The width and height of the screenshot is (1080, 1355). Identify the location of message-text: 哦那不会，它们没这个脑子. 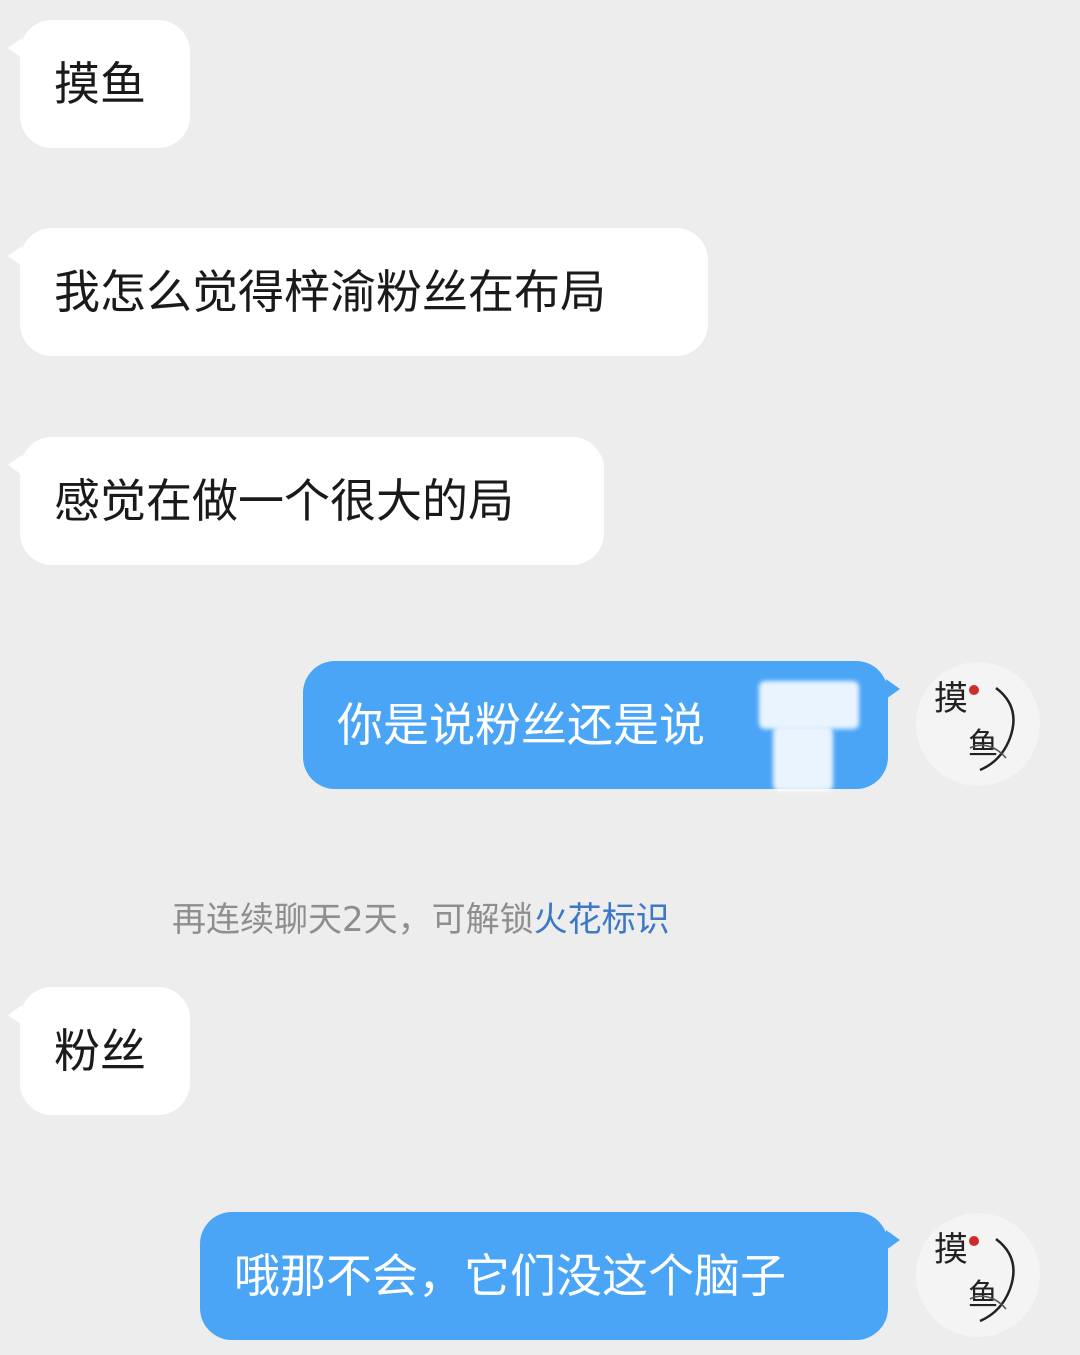
(510, 1276).